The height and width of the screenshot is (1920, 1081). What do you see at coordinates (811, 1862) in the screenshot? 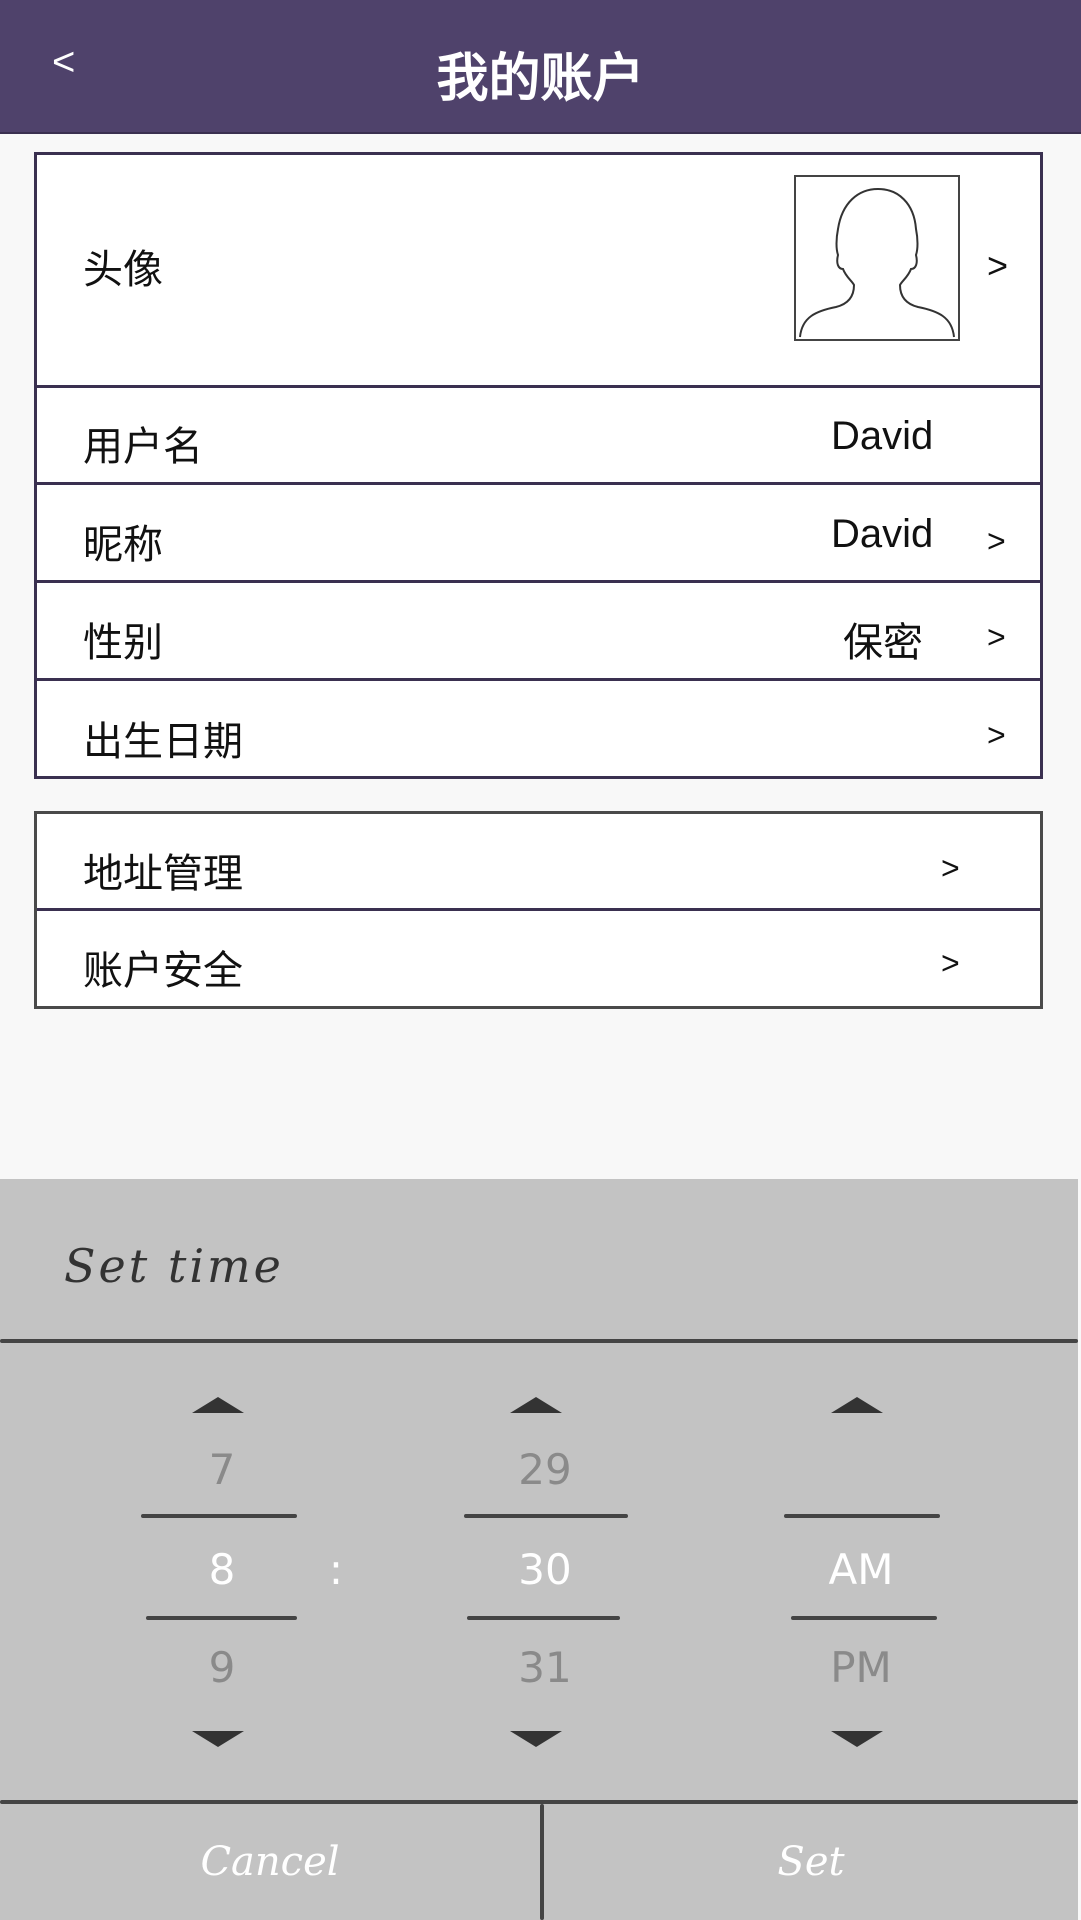
I see `set-button: Set` at bounding box center [811, 1862].